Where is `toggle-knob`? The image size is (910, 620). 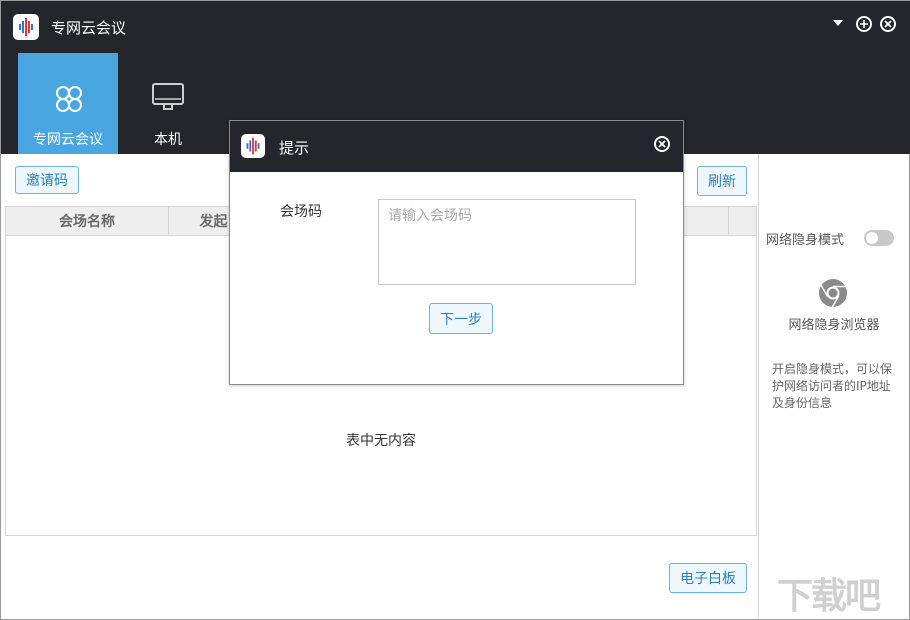
toggle-knob is located at coordinates (872, 238).